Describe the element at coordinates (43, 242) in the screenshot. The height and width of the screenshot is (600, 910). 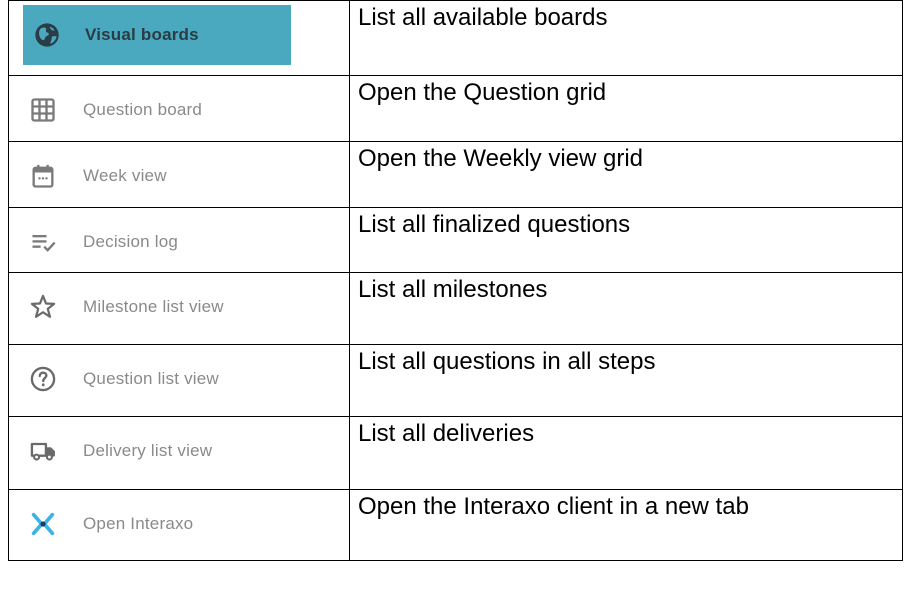
I see `list-check-icon` at that location.